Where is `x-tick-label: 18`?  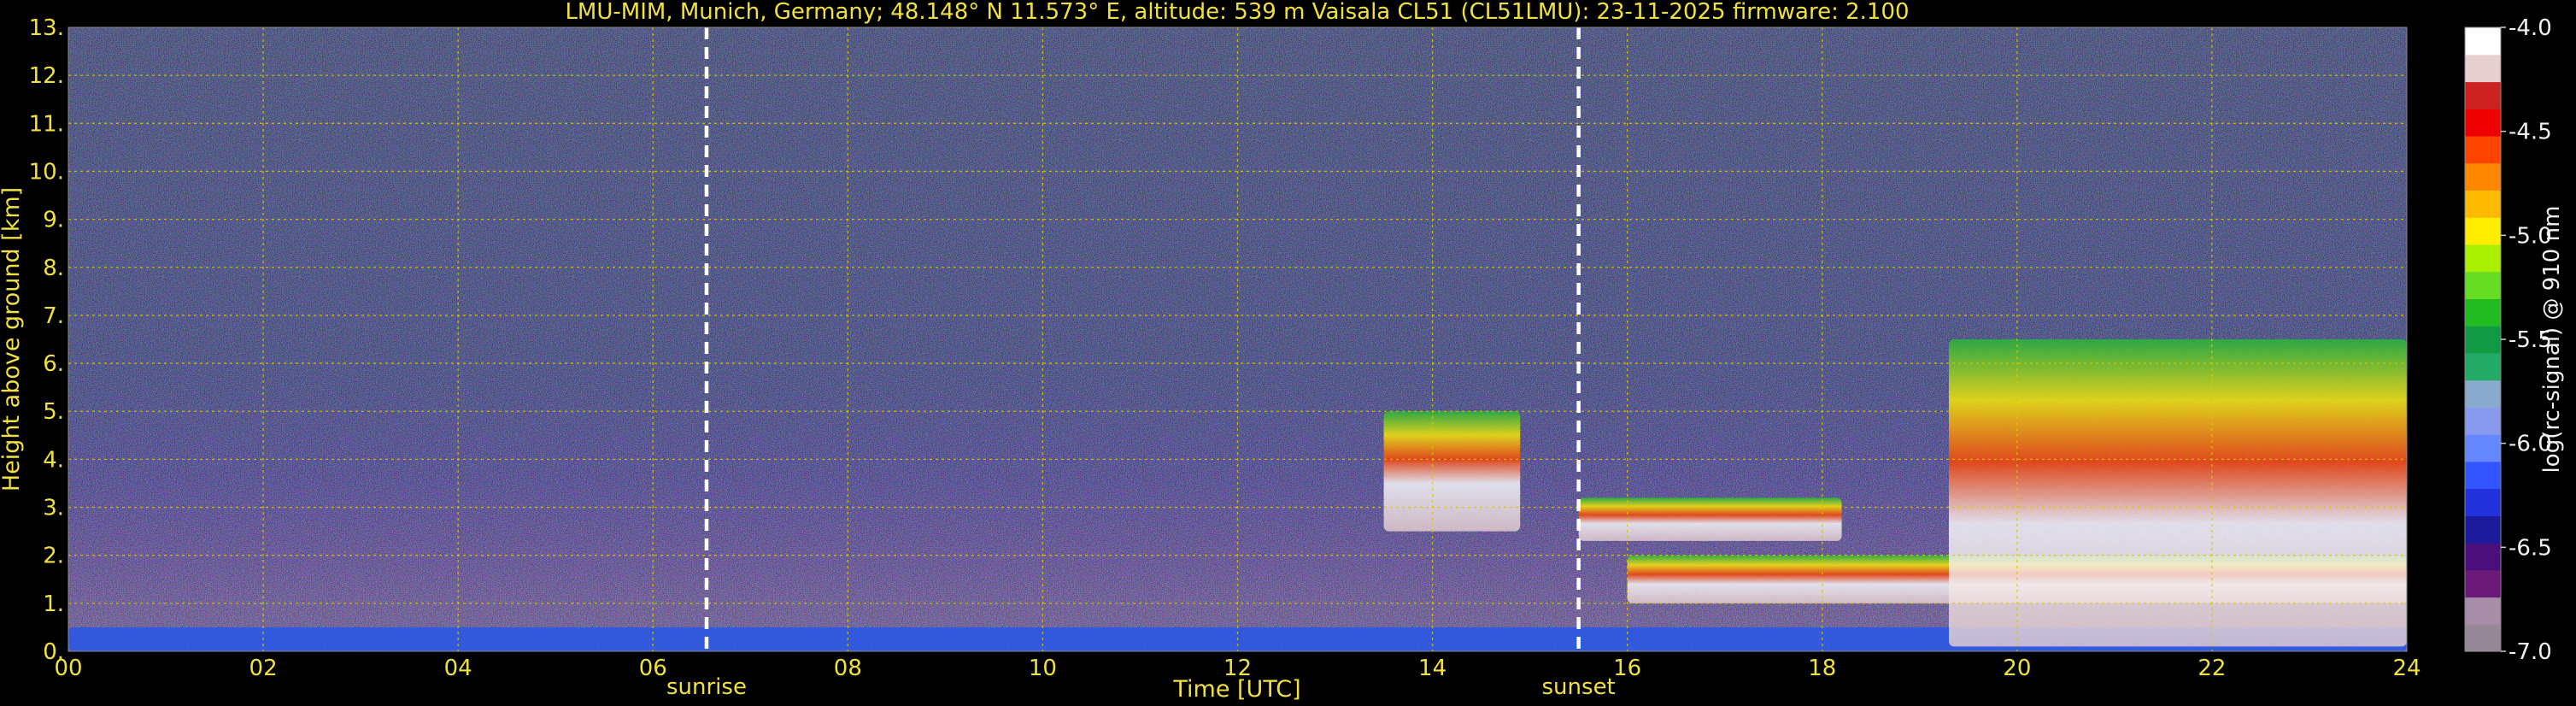
x-tick-label: 18 is located at coordinates (1822, 668).